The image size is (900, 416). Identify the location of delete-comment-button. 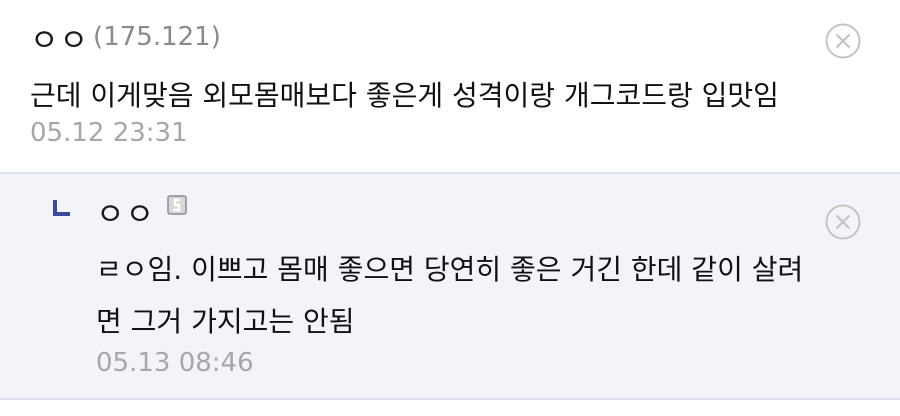
(843, 41).